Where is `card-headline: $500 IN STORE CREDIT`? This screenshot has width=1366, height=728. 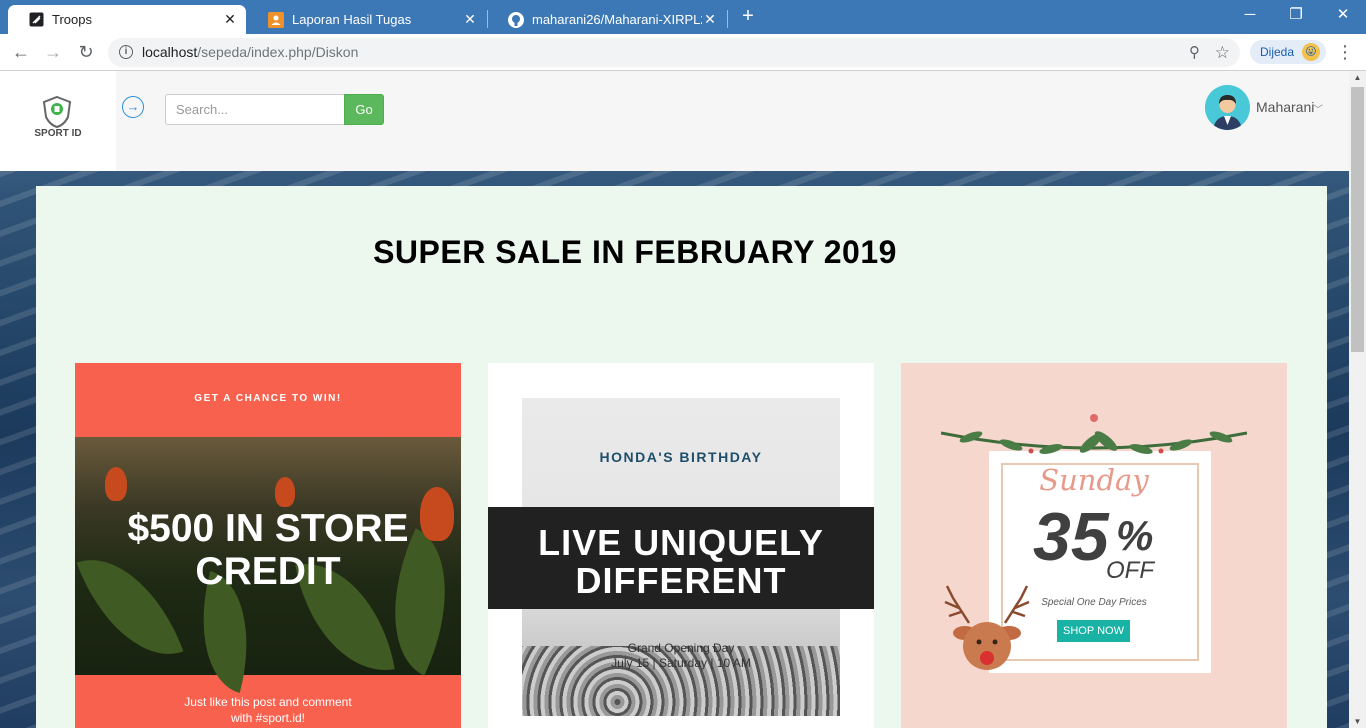 card-headline: $500 IN STORE CREDIT is located at coordinates (268, 550).